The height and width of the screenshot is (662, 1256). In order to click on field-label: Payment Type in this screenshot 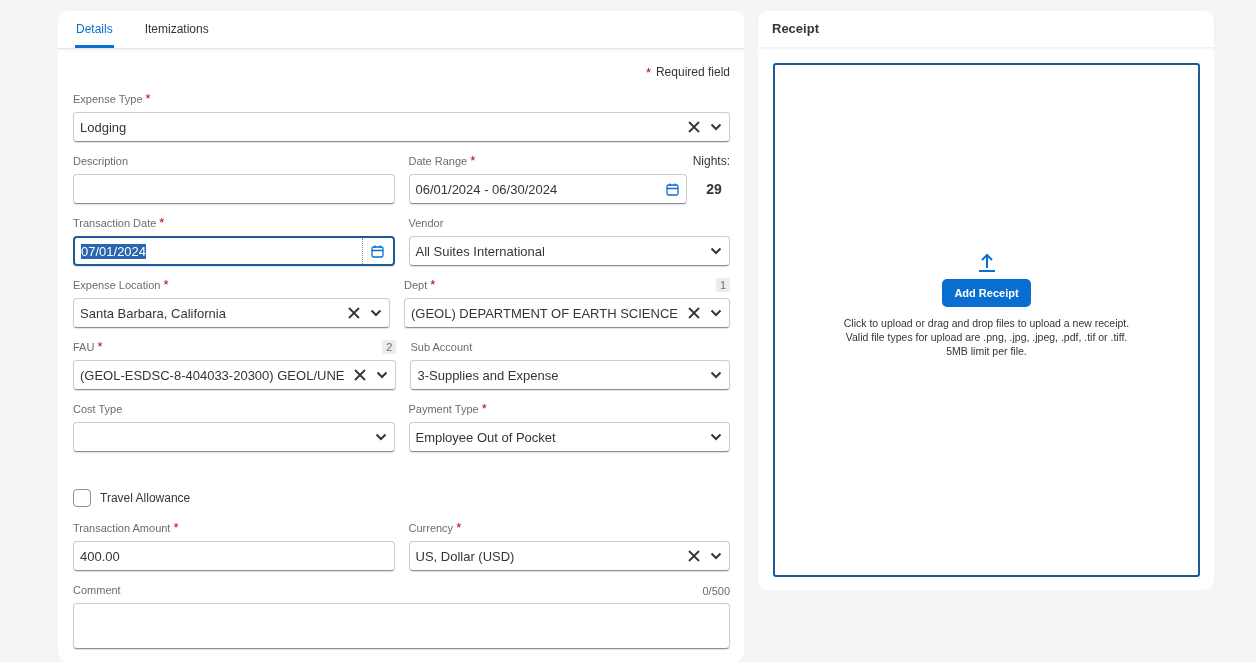, I will do `click(443, 409)`.